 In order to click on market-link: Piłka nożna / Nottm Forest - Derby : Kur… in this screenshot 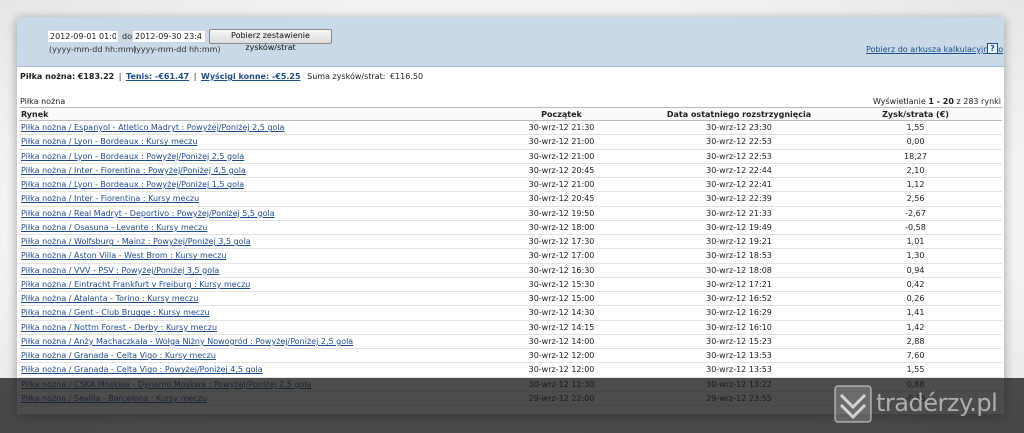, I will do `click(119, 327)`.